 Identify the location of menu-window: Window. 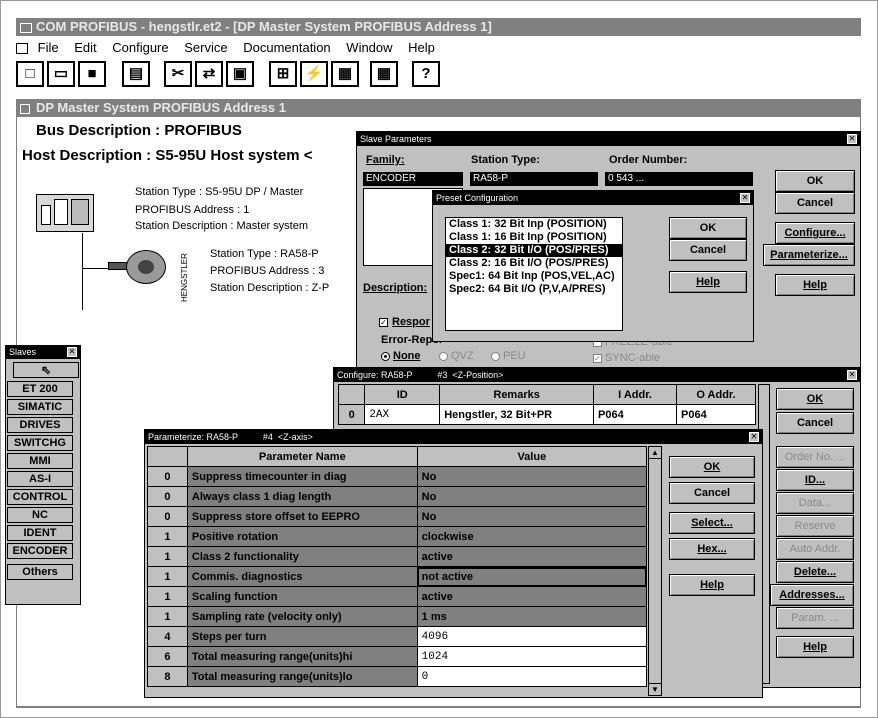
(369, 47).